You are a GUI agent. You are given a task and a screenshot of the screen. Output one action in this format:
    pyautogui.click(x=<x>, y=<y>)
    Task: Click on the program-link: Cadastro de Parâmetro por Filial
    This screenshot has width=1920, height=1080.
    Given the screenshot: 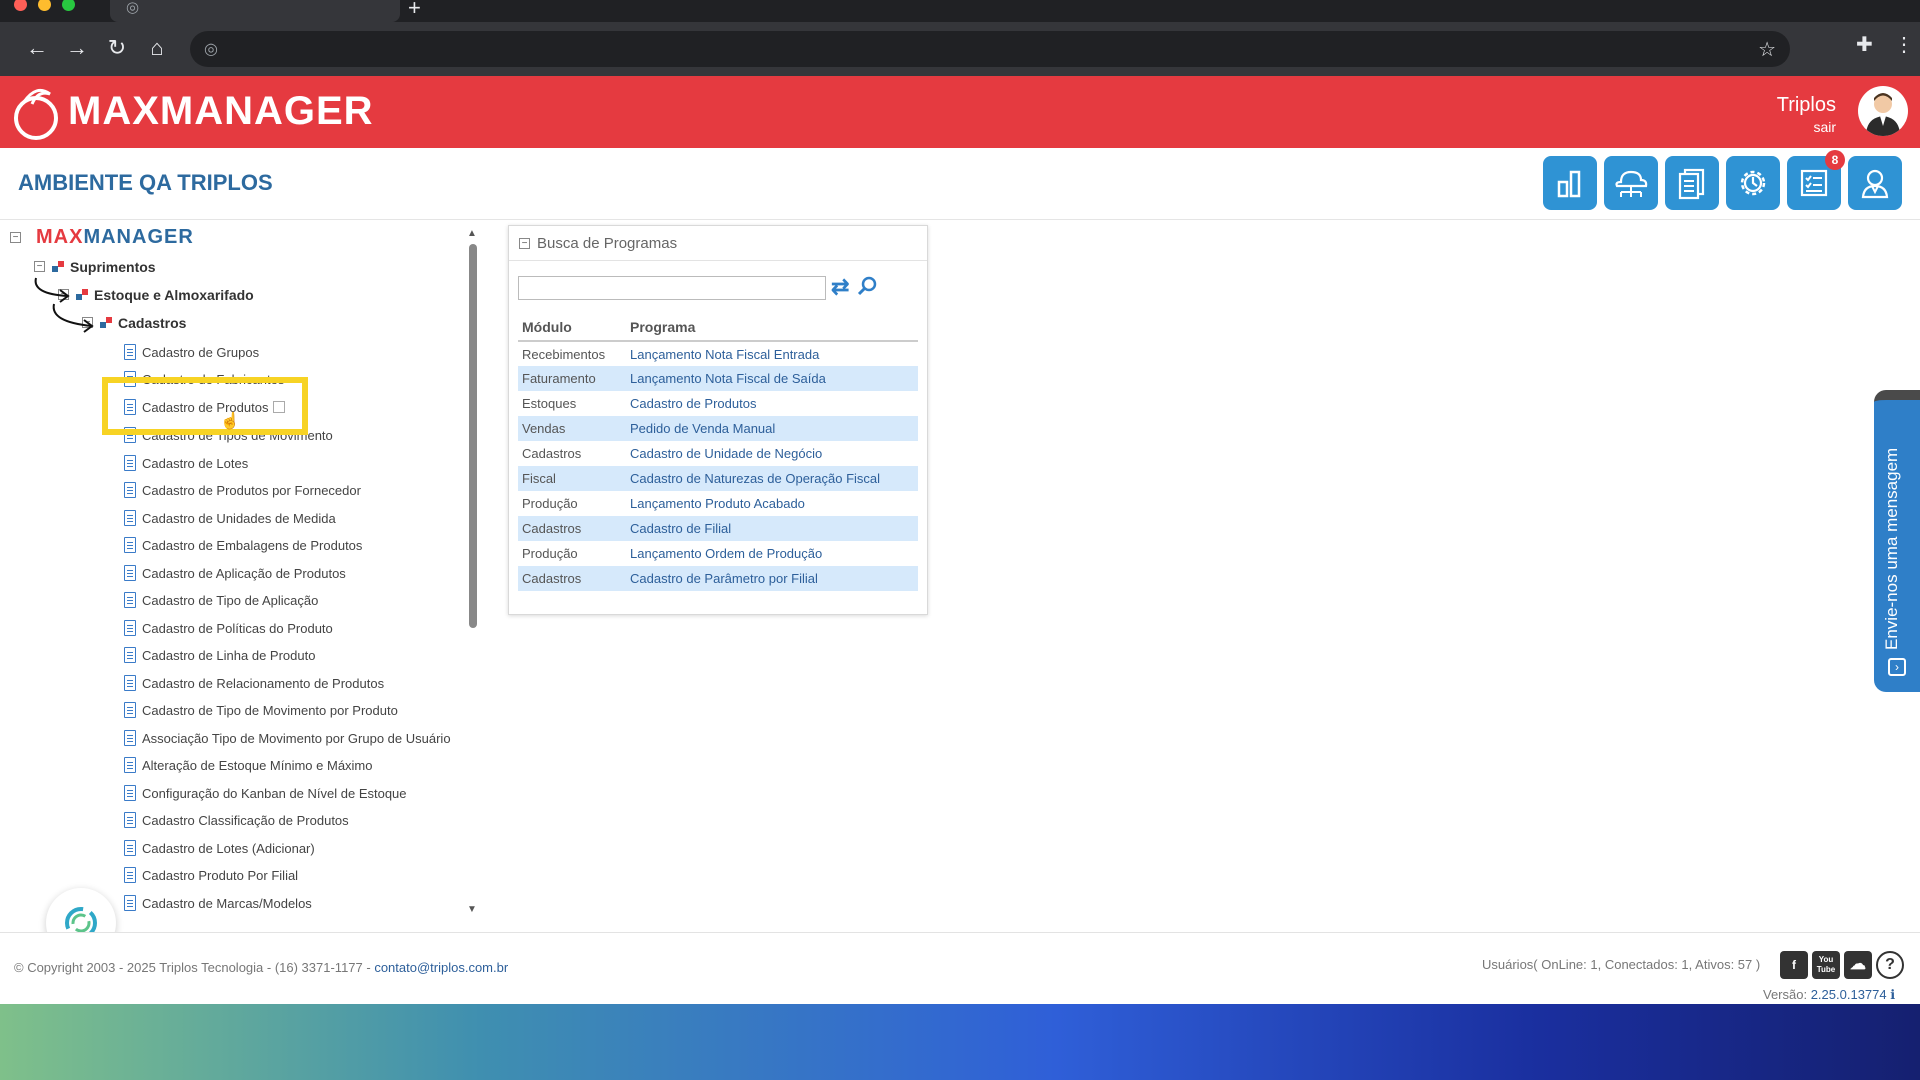 What is the action you would take?
    pyautogui.click(x=772, y=578)
    